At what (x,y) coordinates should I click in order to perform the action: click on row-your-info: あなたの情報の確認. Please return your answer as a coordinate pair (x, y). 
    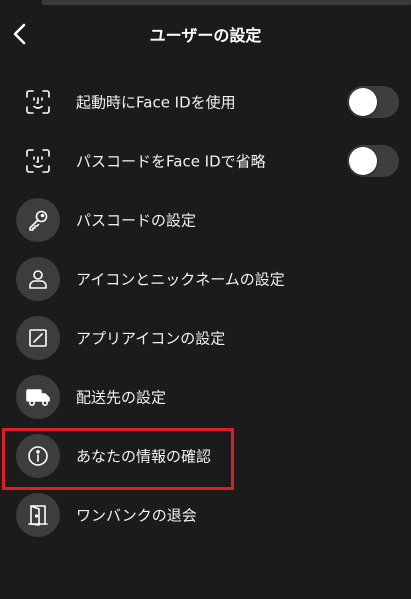
    Looking at the image, I should click on (205, 455).